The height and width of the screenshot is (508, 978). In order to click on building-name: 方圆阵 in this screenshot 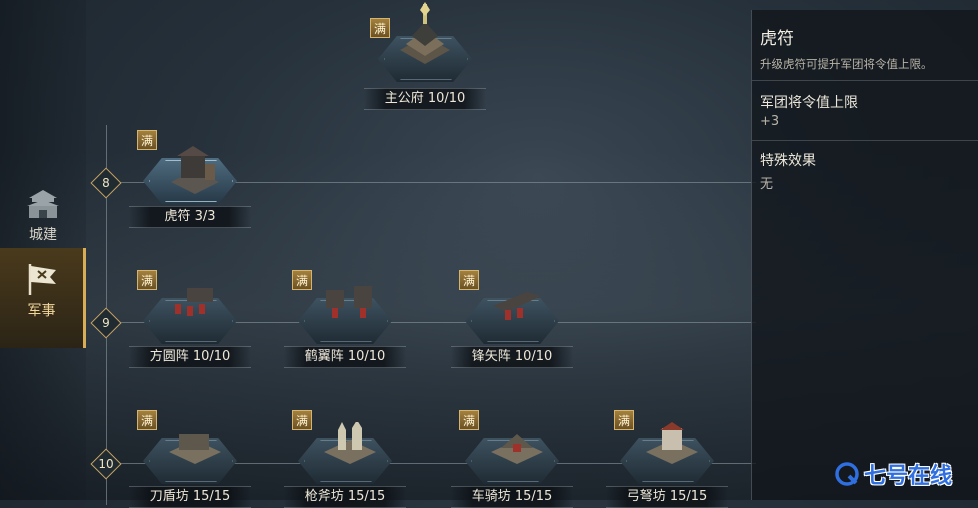, I will do `click(169, 356)`.